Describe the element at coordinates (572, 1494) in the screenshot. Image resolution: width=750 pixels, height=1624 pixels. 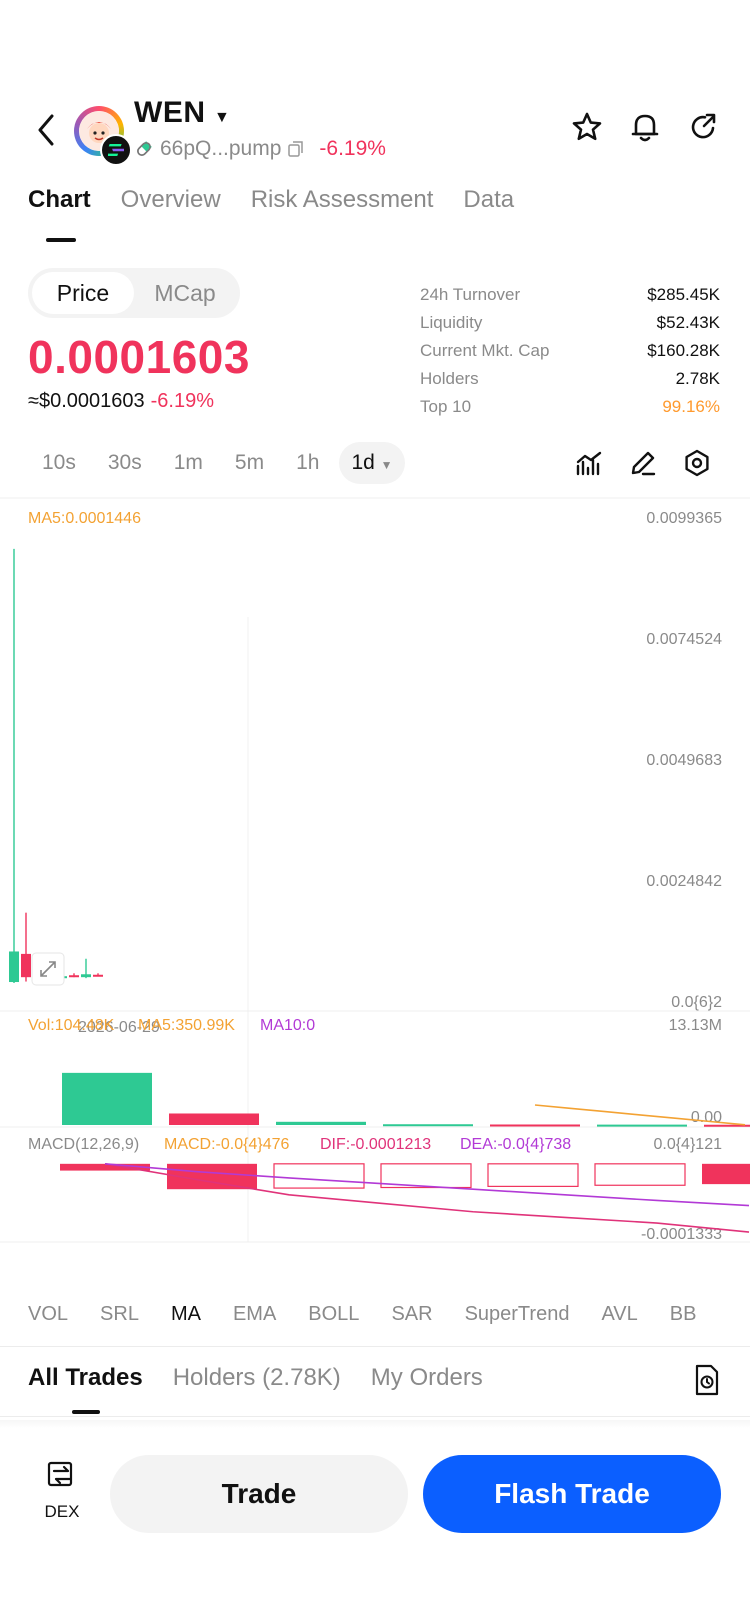
I see `flash-trade-button: Flash Trade` at that location.